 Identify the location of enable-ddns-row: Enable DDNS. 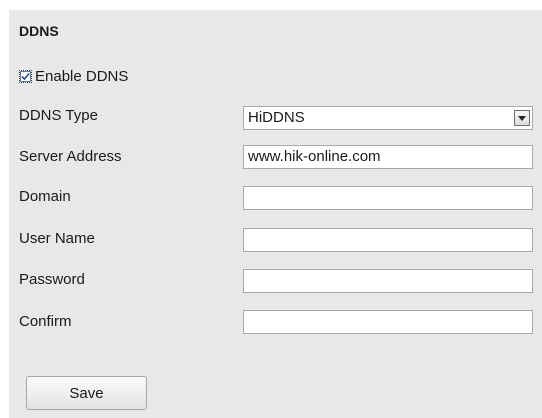
(73, 76).